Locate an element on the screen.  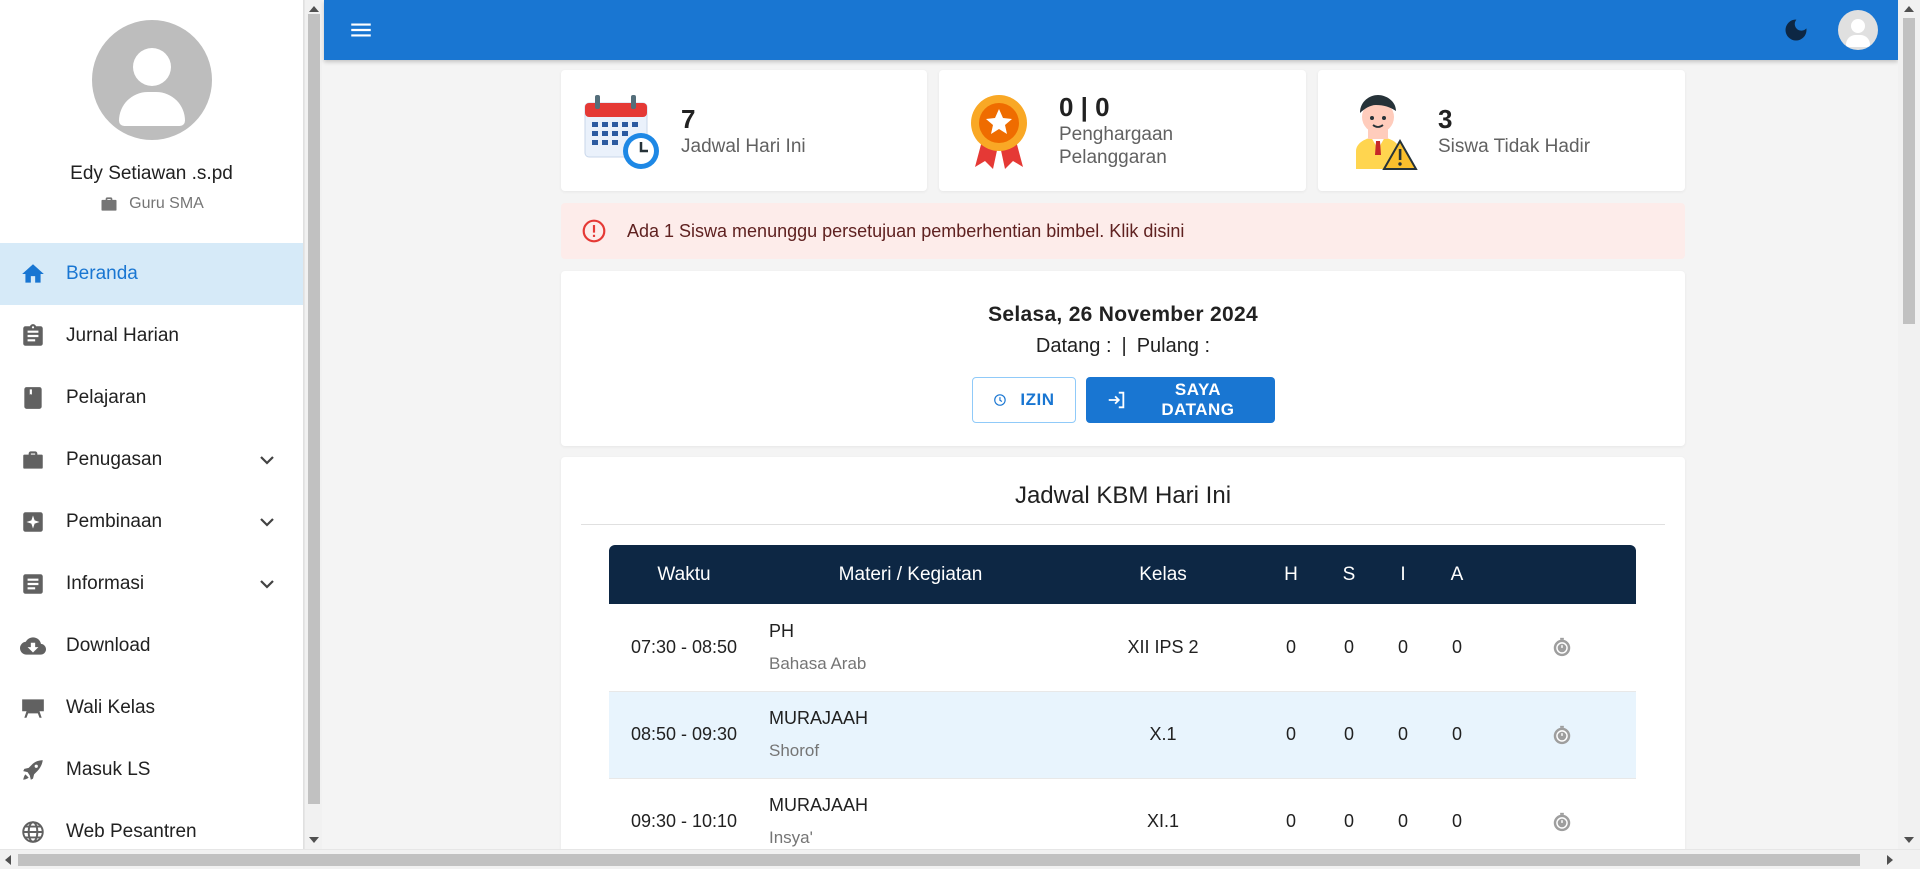
sidebar-item-beranda: Beranda is located at coordinates (151, 274).